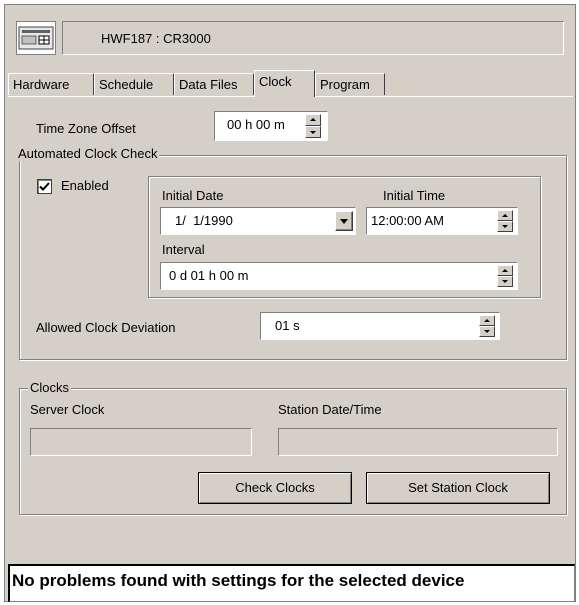 This screenshot has height=605, width=579. What do you see at coordinates (50, 387) in the screenshot?
I see `clocks-legend: Clocks` at bounding box center [50, 387].